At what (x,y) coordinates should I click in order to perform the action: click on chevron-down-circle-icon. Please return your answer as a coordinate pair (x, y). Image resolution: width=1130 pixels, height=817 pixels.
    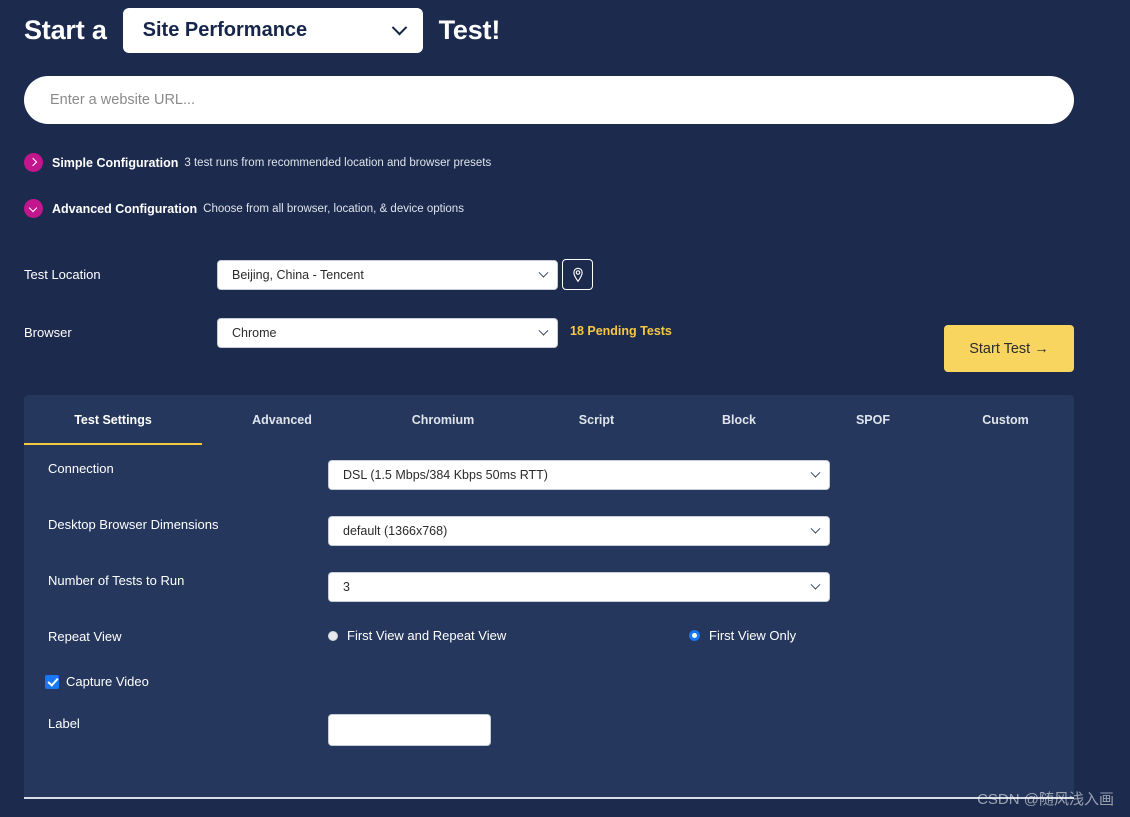
    Looking at the image, I should click on (33, 208).